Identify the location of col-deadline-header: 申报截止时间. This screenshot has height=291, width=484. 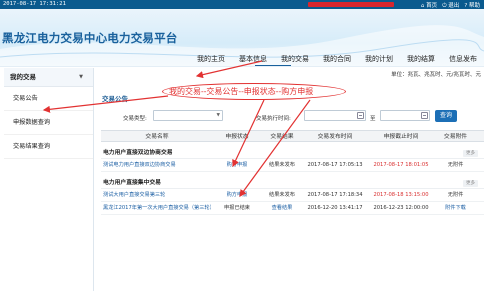
(401, 137).